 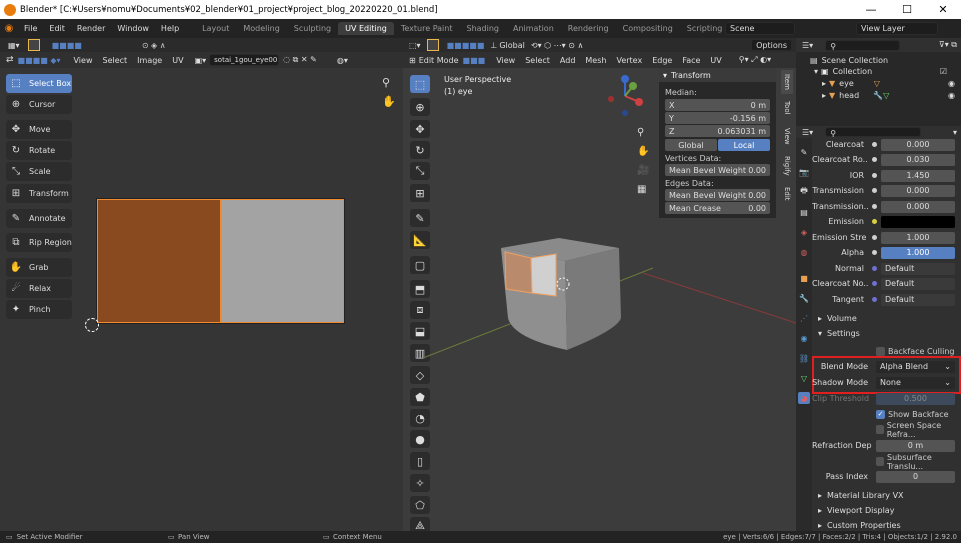 I want to click on tool-rotate: ↻ Rotate, so click(x=39, y=150).